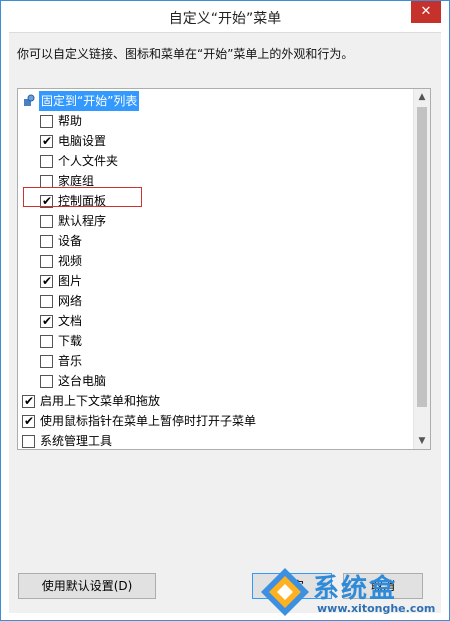 The image size is (450, 621). What do you see at coordinates (216, 221) in the screenshot?
I see `start-item-row: 默认程序` at bounding box center [216, 221].